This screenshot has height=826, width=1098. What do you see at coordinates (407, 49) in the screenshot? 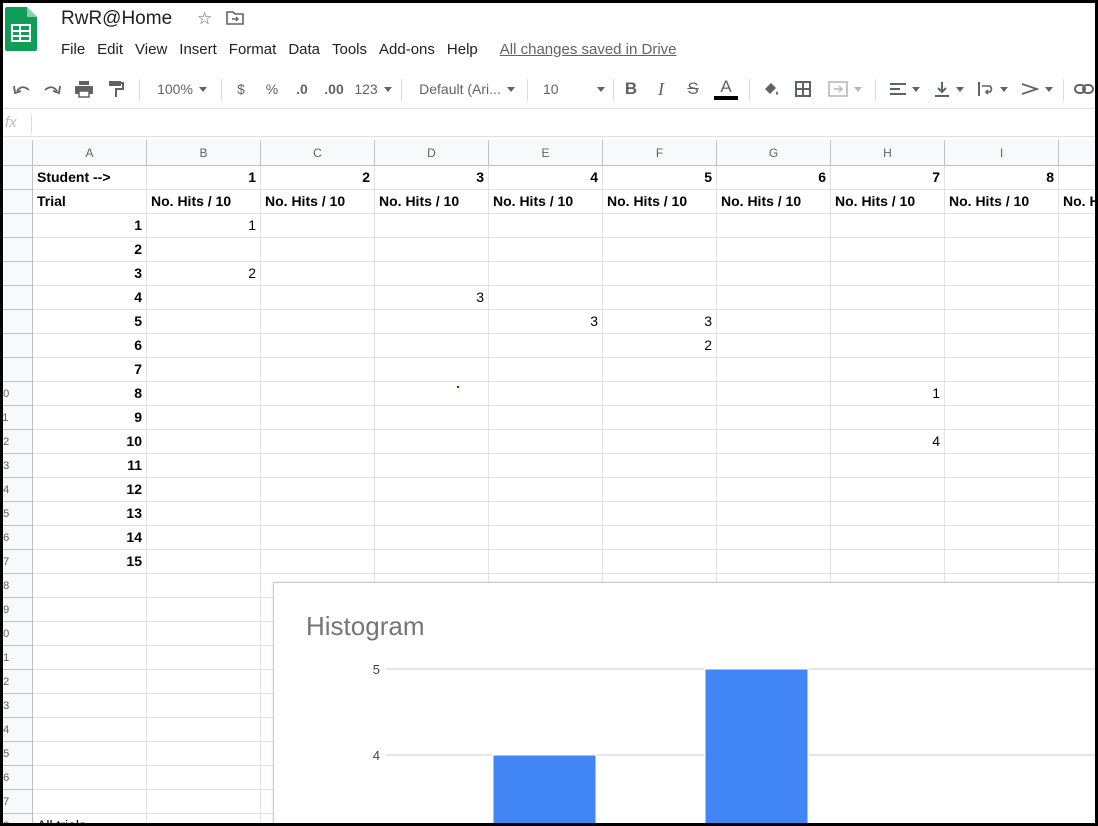
I see `menu-add-ons: Add-ons` at bounding box center [407, 49].